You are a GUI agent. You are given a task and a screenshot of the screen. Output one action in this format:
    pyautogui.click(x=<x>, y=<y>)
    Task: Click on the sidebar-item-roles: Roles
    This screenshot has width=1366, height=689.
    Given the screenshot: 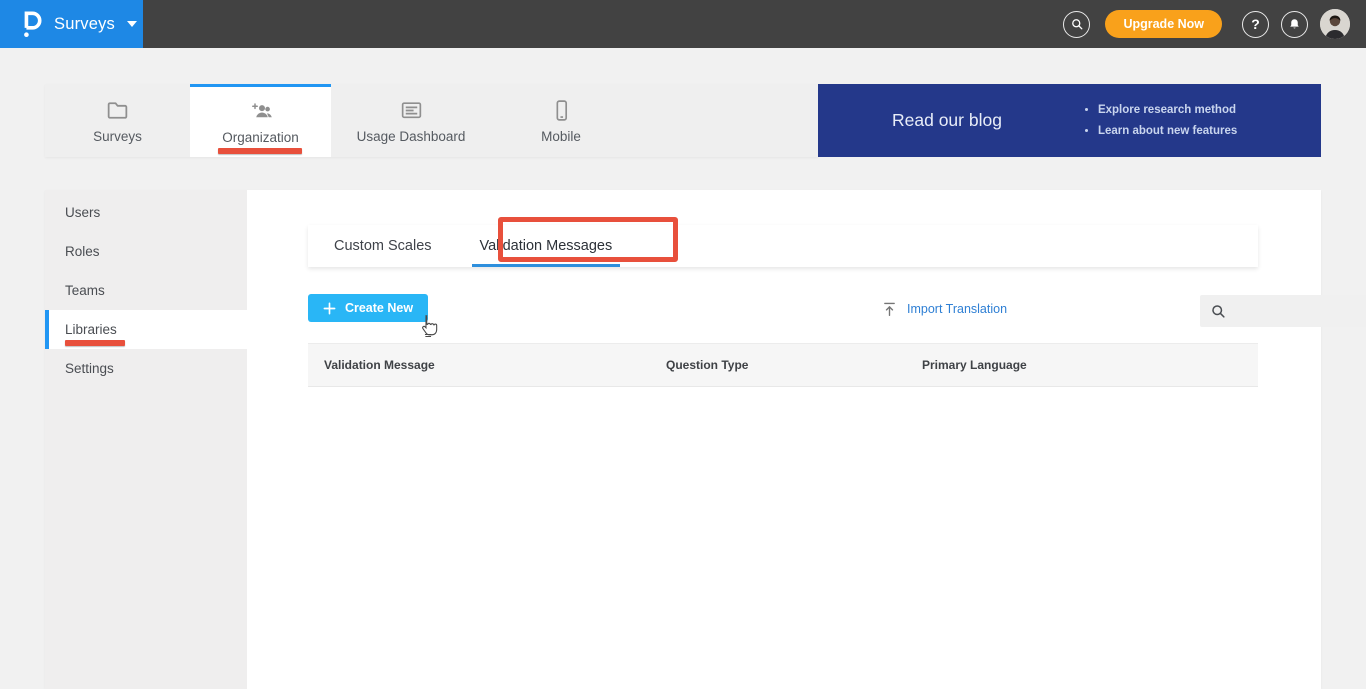 What is the action you would take?
    pyautogui.click(x=146, y=251)
    